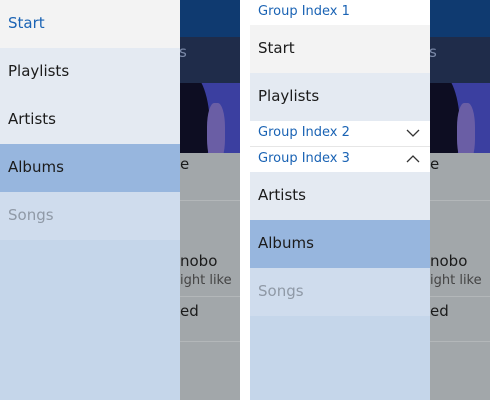 This screenshot has width=490, height=400. What do you see at coordinates (413, 133) in the screenshot?
I see `chevron-down-icon` at bounding box center [413, 133].